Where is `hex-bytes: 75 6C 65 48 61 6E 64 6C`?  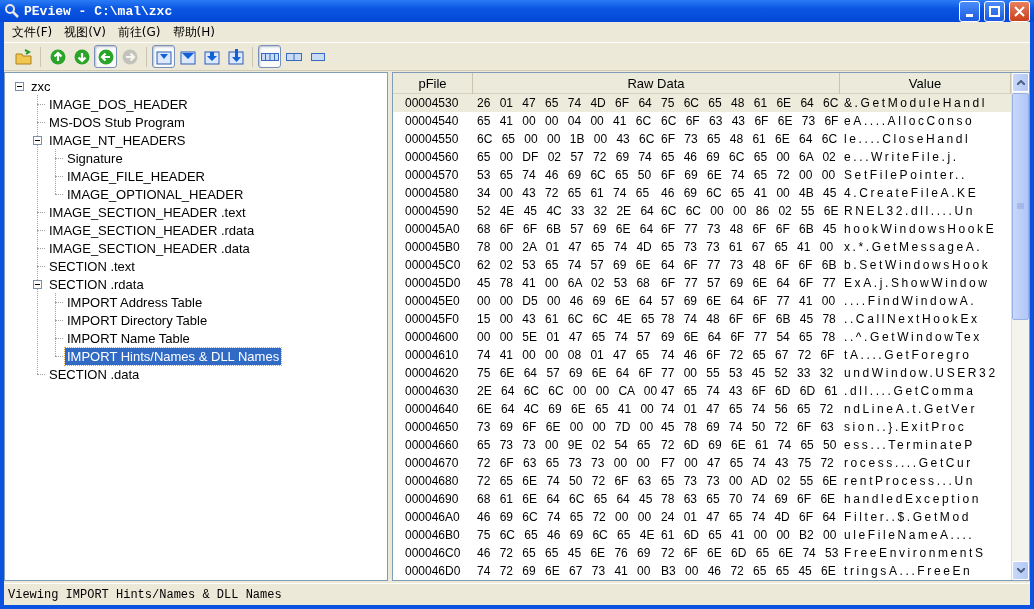
hex-bytes: 75 6C 65 48 61 6E 64 6C is located at coordinates (748, 103).